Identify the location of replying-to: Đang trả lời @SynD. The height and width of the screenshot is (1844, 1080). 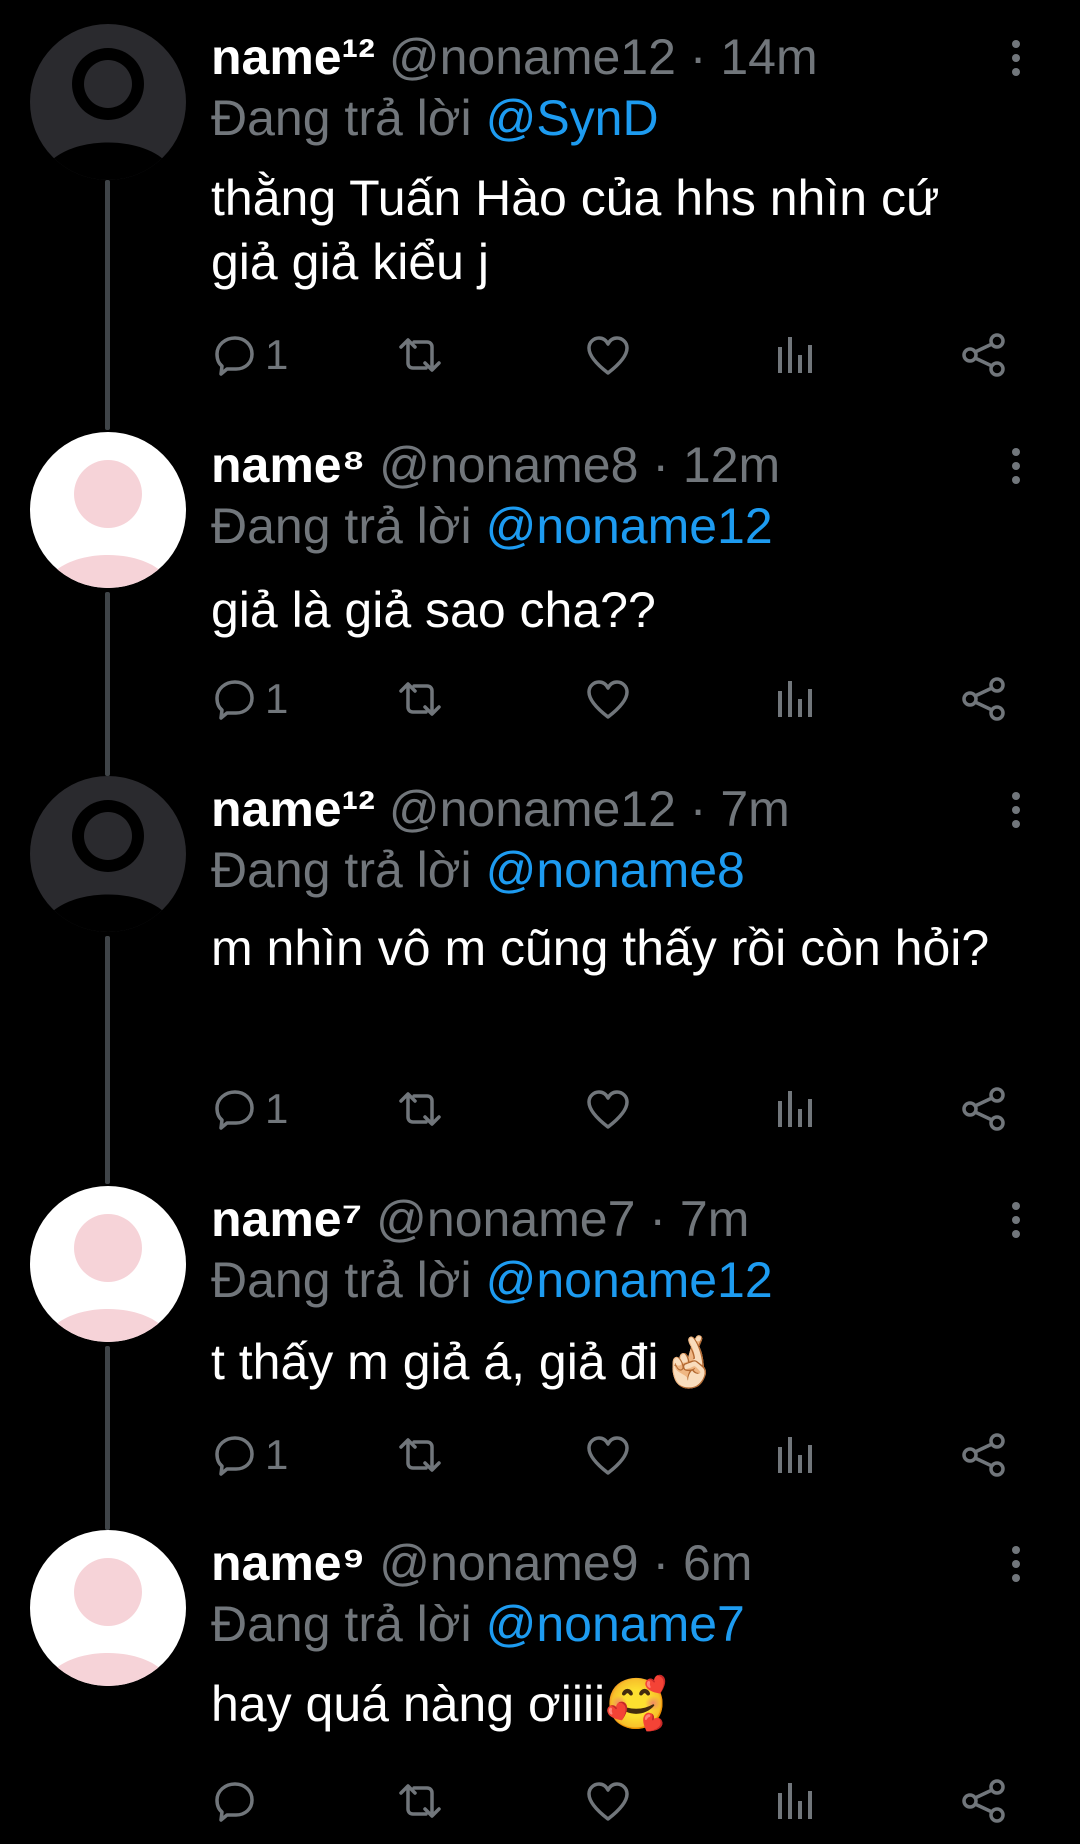
(435, 118).